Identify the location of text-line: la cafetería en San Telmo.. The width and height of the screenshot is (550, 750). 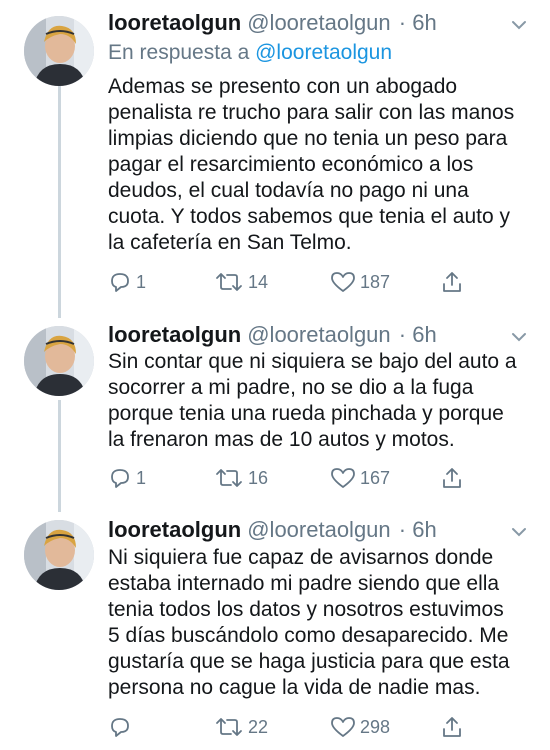
(230, 242).